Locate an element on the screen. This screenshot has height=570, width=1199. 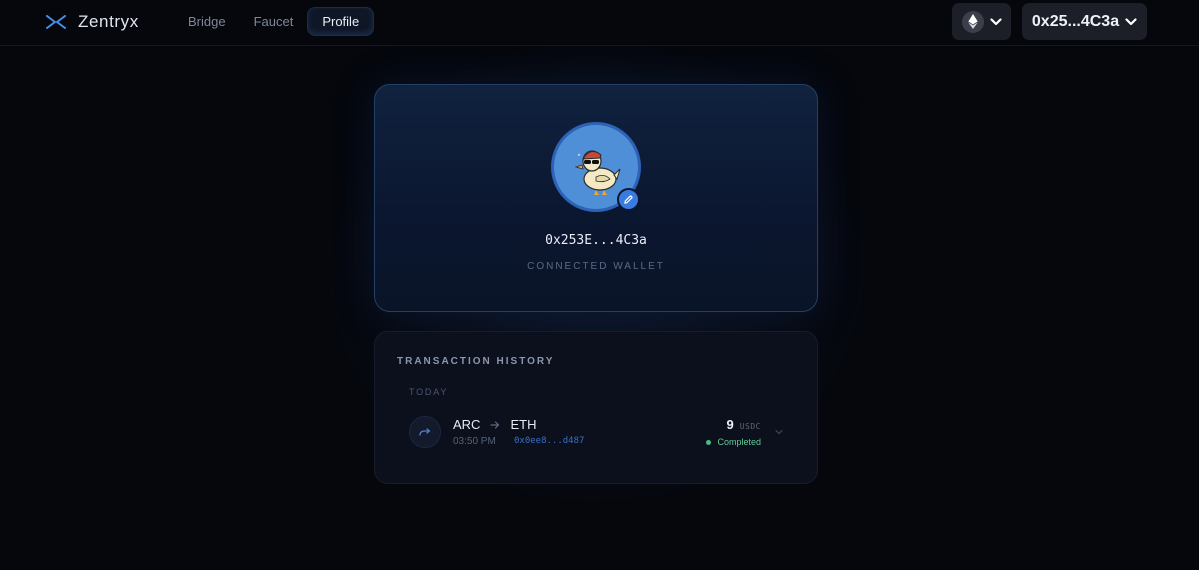
transaction-time: 03:50 PM is located at coordinates (474, 441).